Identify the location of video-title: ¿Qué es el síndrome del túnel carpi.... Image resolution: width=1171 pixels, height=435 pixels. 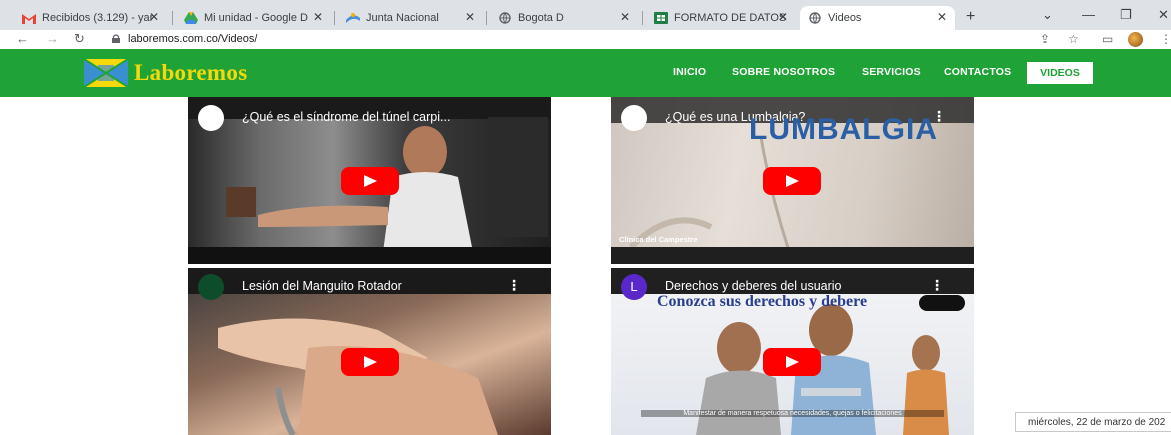
(346, 117).